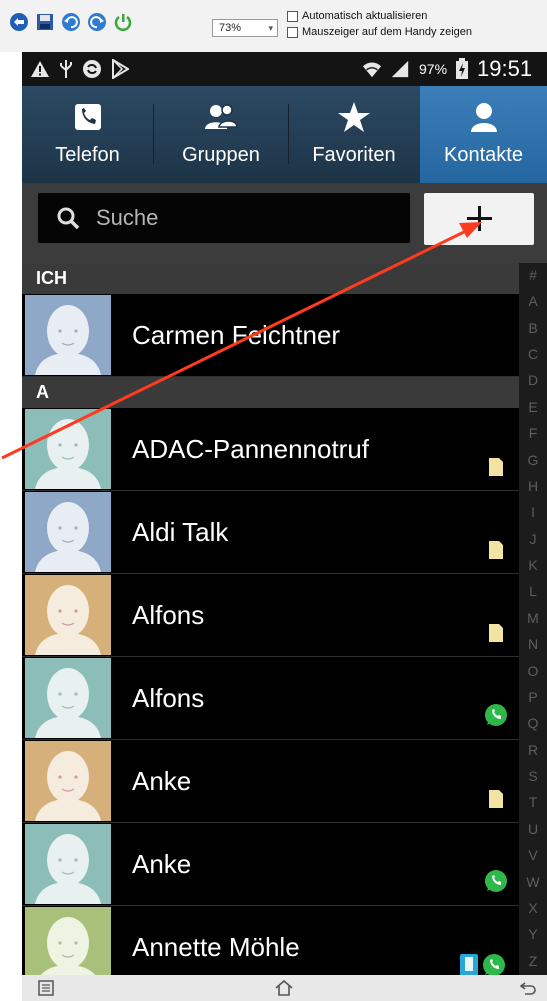  I want to click on tab-gruppen: Gruppen, so click(221, 134).